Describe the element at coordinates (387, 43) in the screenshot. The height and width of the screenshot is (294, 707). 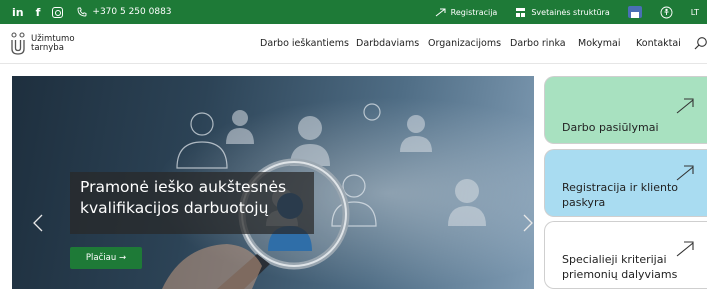
I see `nav-item-employers: Darbdaviams` at that location.